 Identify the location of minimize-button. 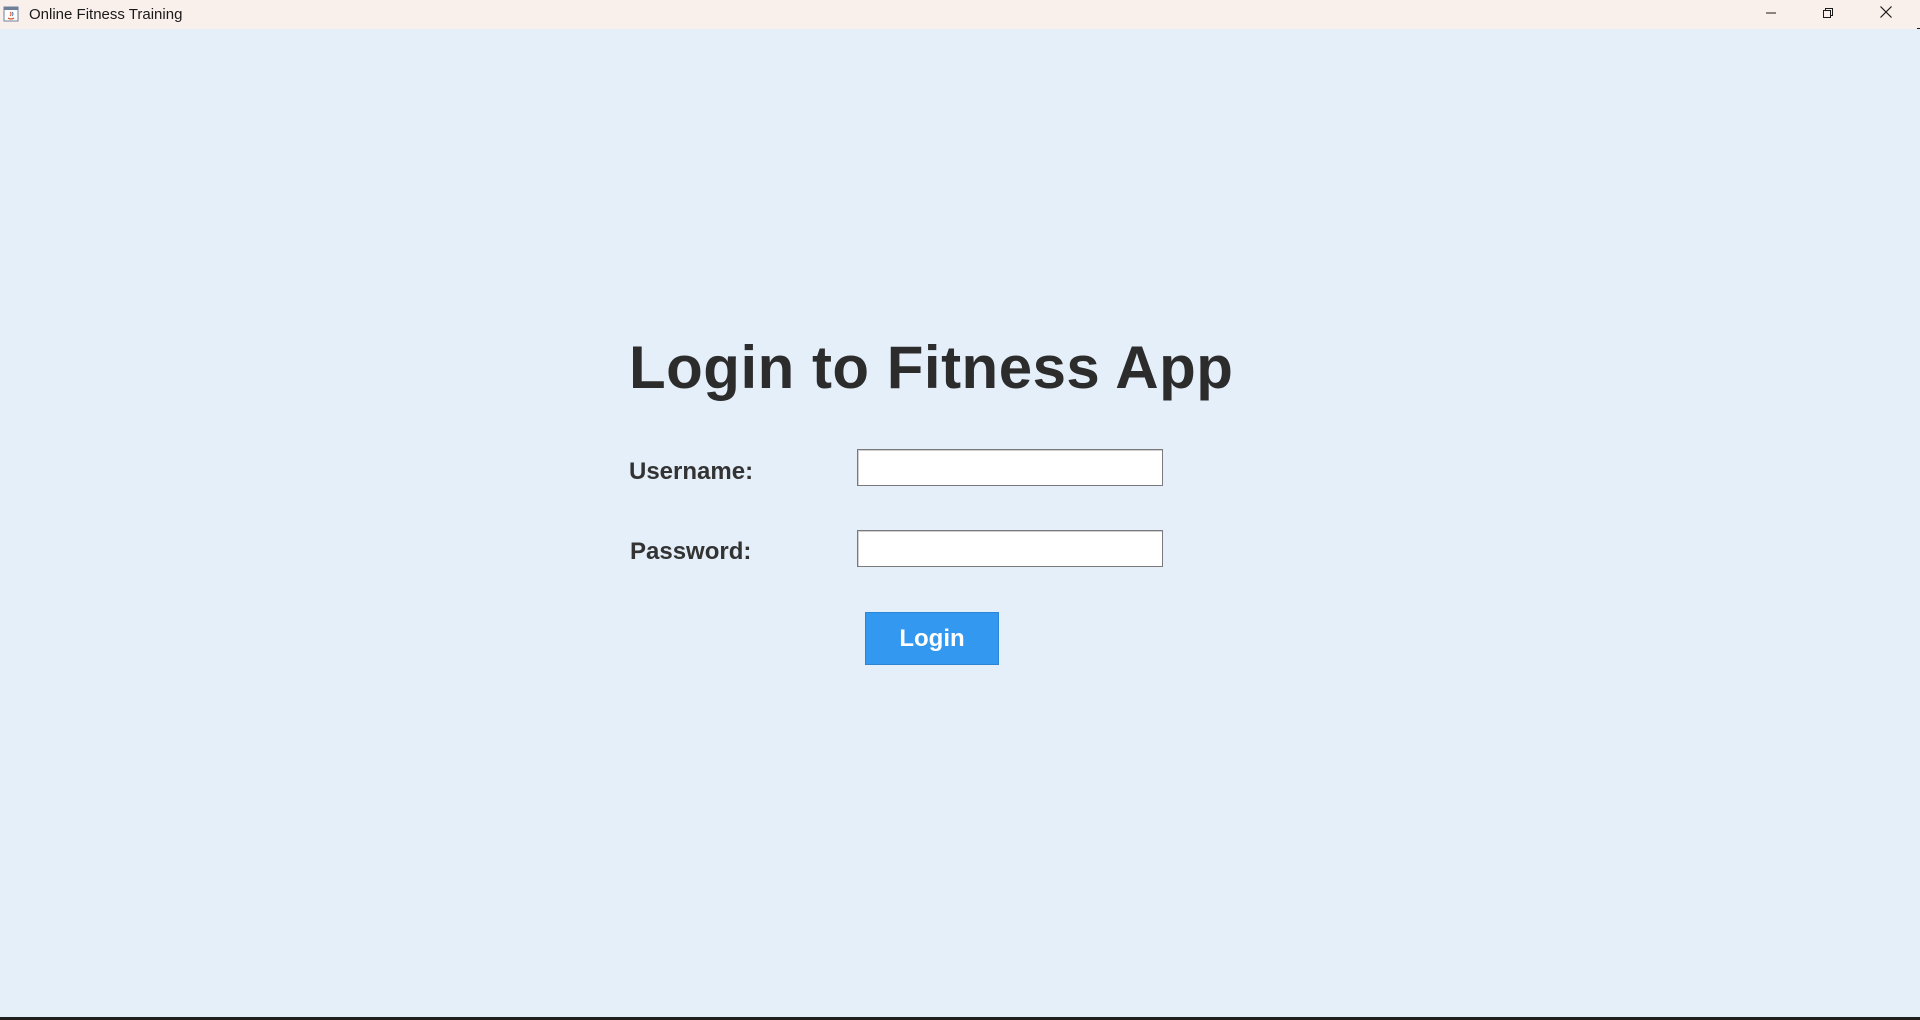
(1771, 14).